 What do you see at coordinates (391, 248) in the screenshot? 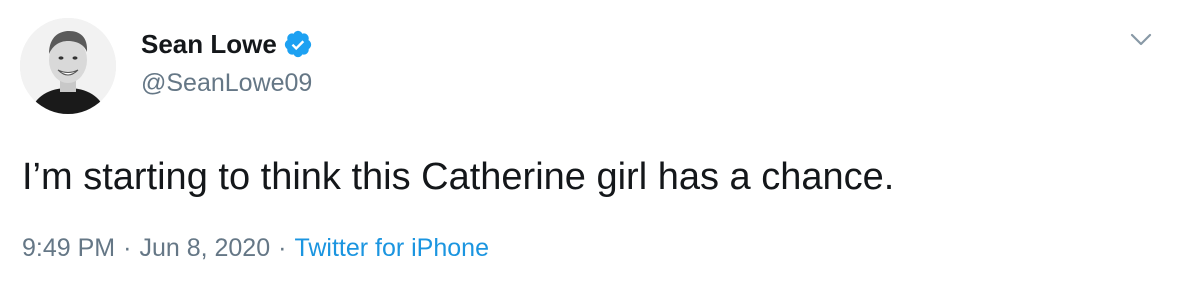
I see `tweet-source-link: Twitter for iPhone` at bounding box center [391, 248].